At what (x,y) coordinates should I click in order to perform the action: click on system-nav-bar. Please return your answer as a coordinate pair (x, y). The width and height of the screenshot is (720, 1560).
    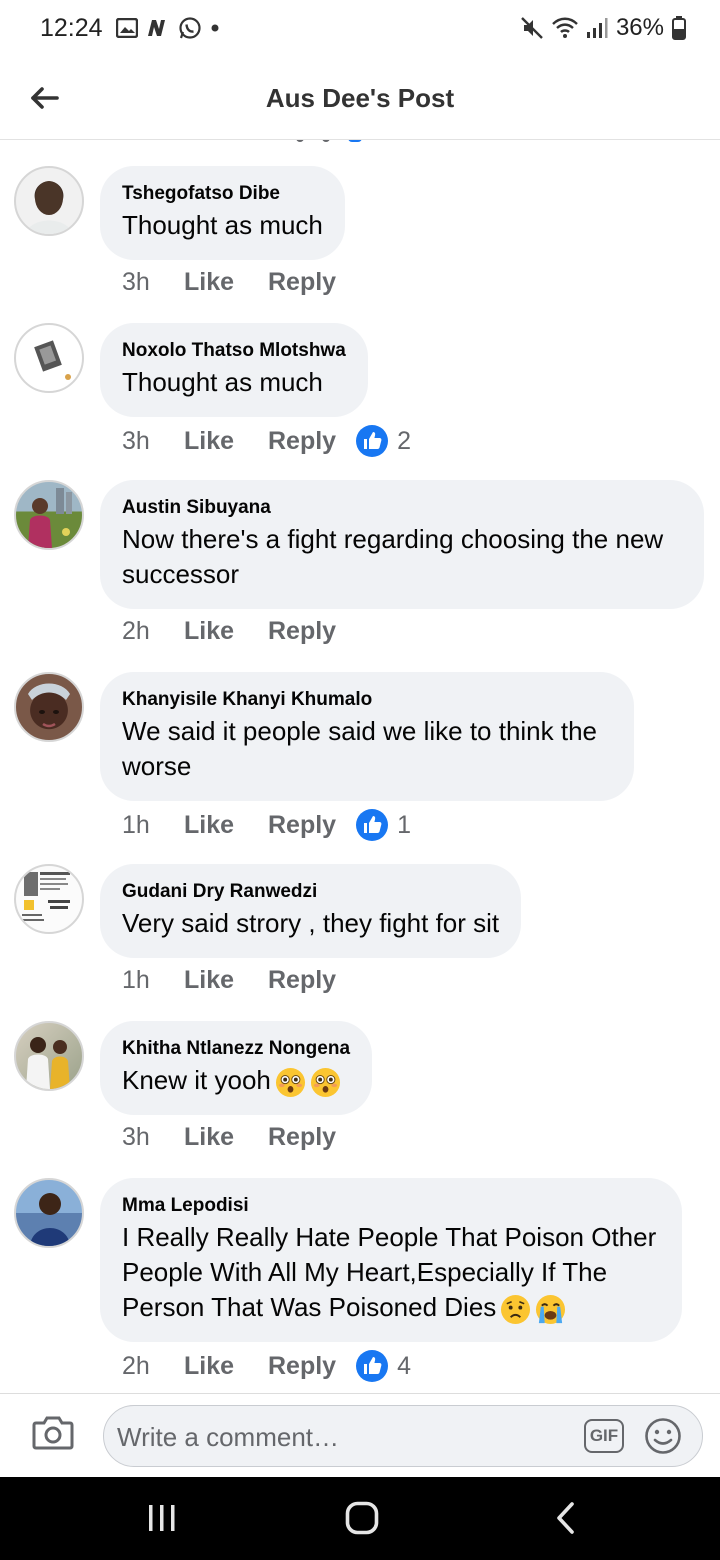
    Looking at the image, I should click on (360, 1518).